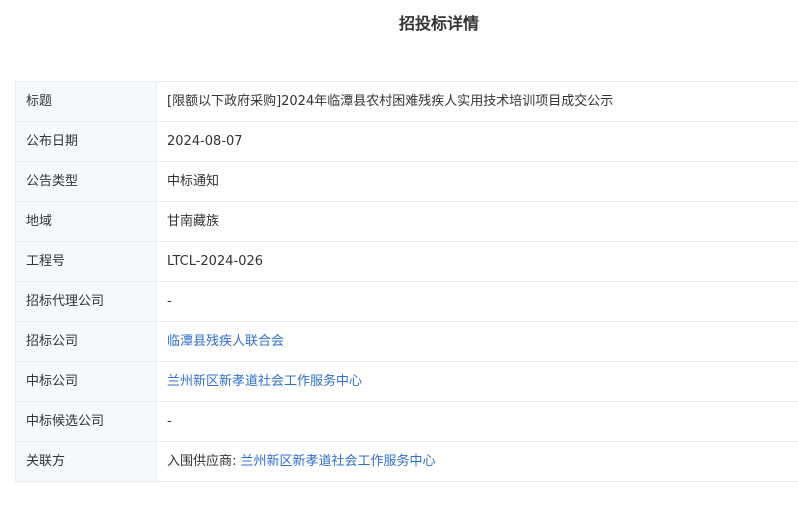 The image size is (798, 506). What do you see at coordinates (86, 181) in the screenshot?
I see `row-label-notice-type: 公告类型` at bounding box center [86, 181].